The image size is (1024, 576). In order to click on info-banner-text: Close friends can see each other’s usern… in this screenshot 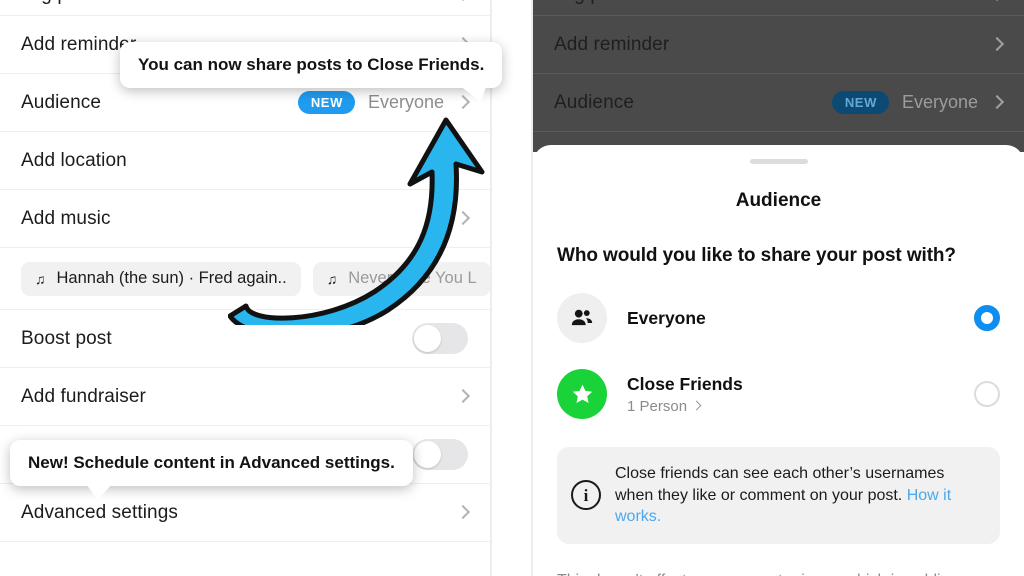, I will do `click(798, 495)`.